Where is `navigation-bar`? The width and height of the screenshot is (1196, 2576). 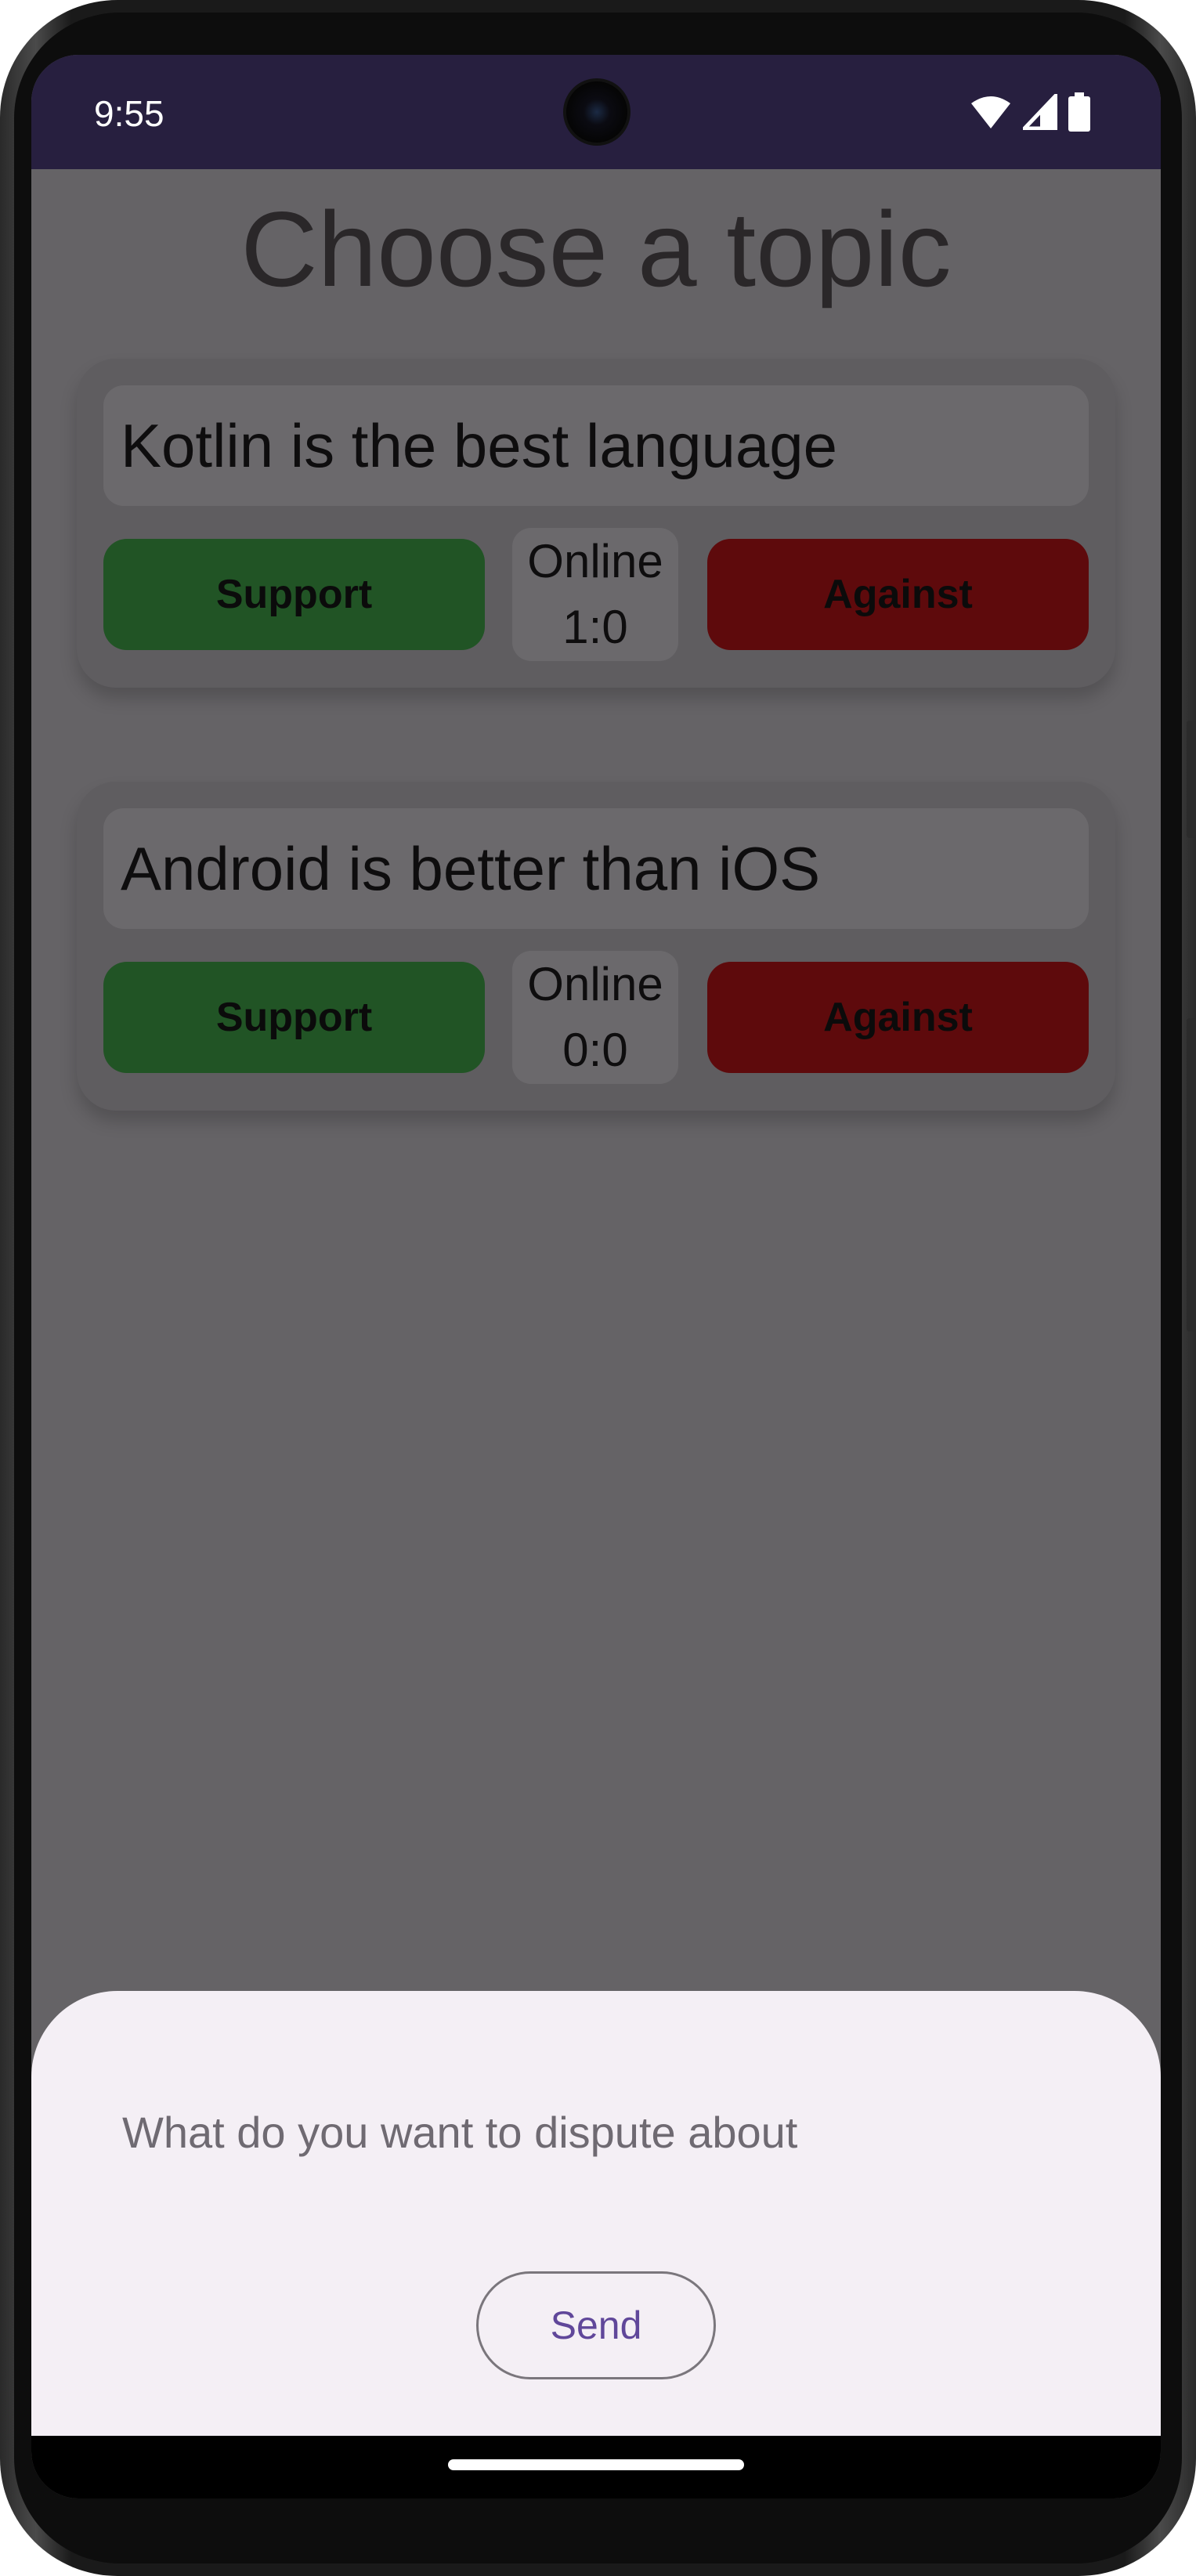 navigation-bar is located at coordinates (596, 2467).